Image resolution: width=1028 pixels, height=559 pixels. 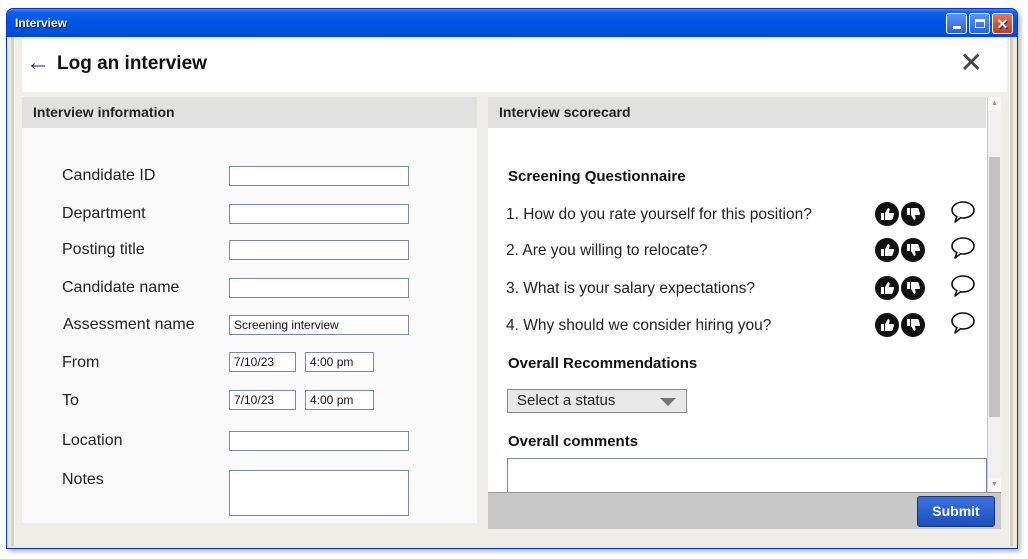 What do you see at coordinates (319, 493) in the screenshot?
I see `notes-textarea` at bounding box center [319, 493].